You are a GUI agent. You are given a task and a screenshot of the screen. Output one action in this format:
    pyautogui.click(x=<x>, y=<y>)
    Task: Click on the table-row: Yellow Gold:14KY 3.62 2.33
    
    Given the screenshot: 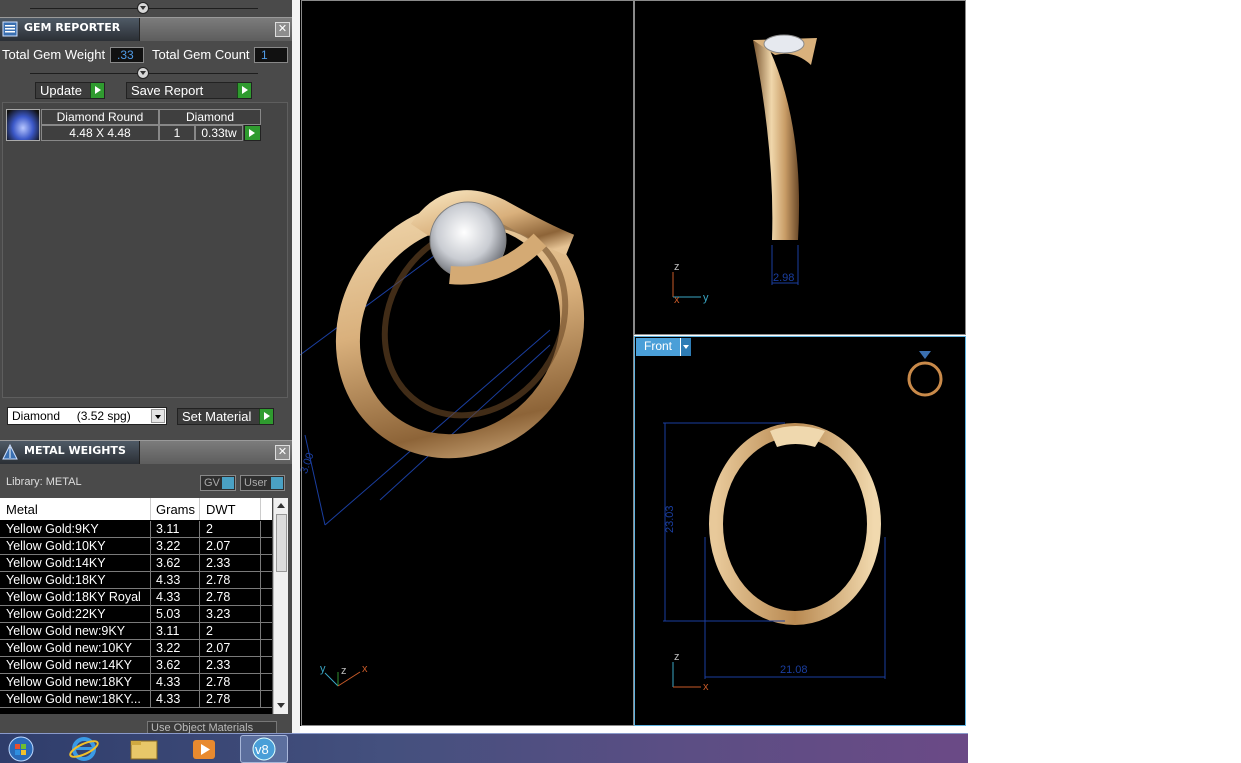 What is the action you would take?
    pyautogui.click(x=136, y=563)
    